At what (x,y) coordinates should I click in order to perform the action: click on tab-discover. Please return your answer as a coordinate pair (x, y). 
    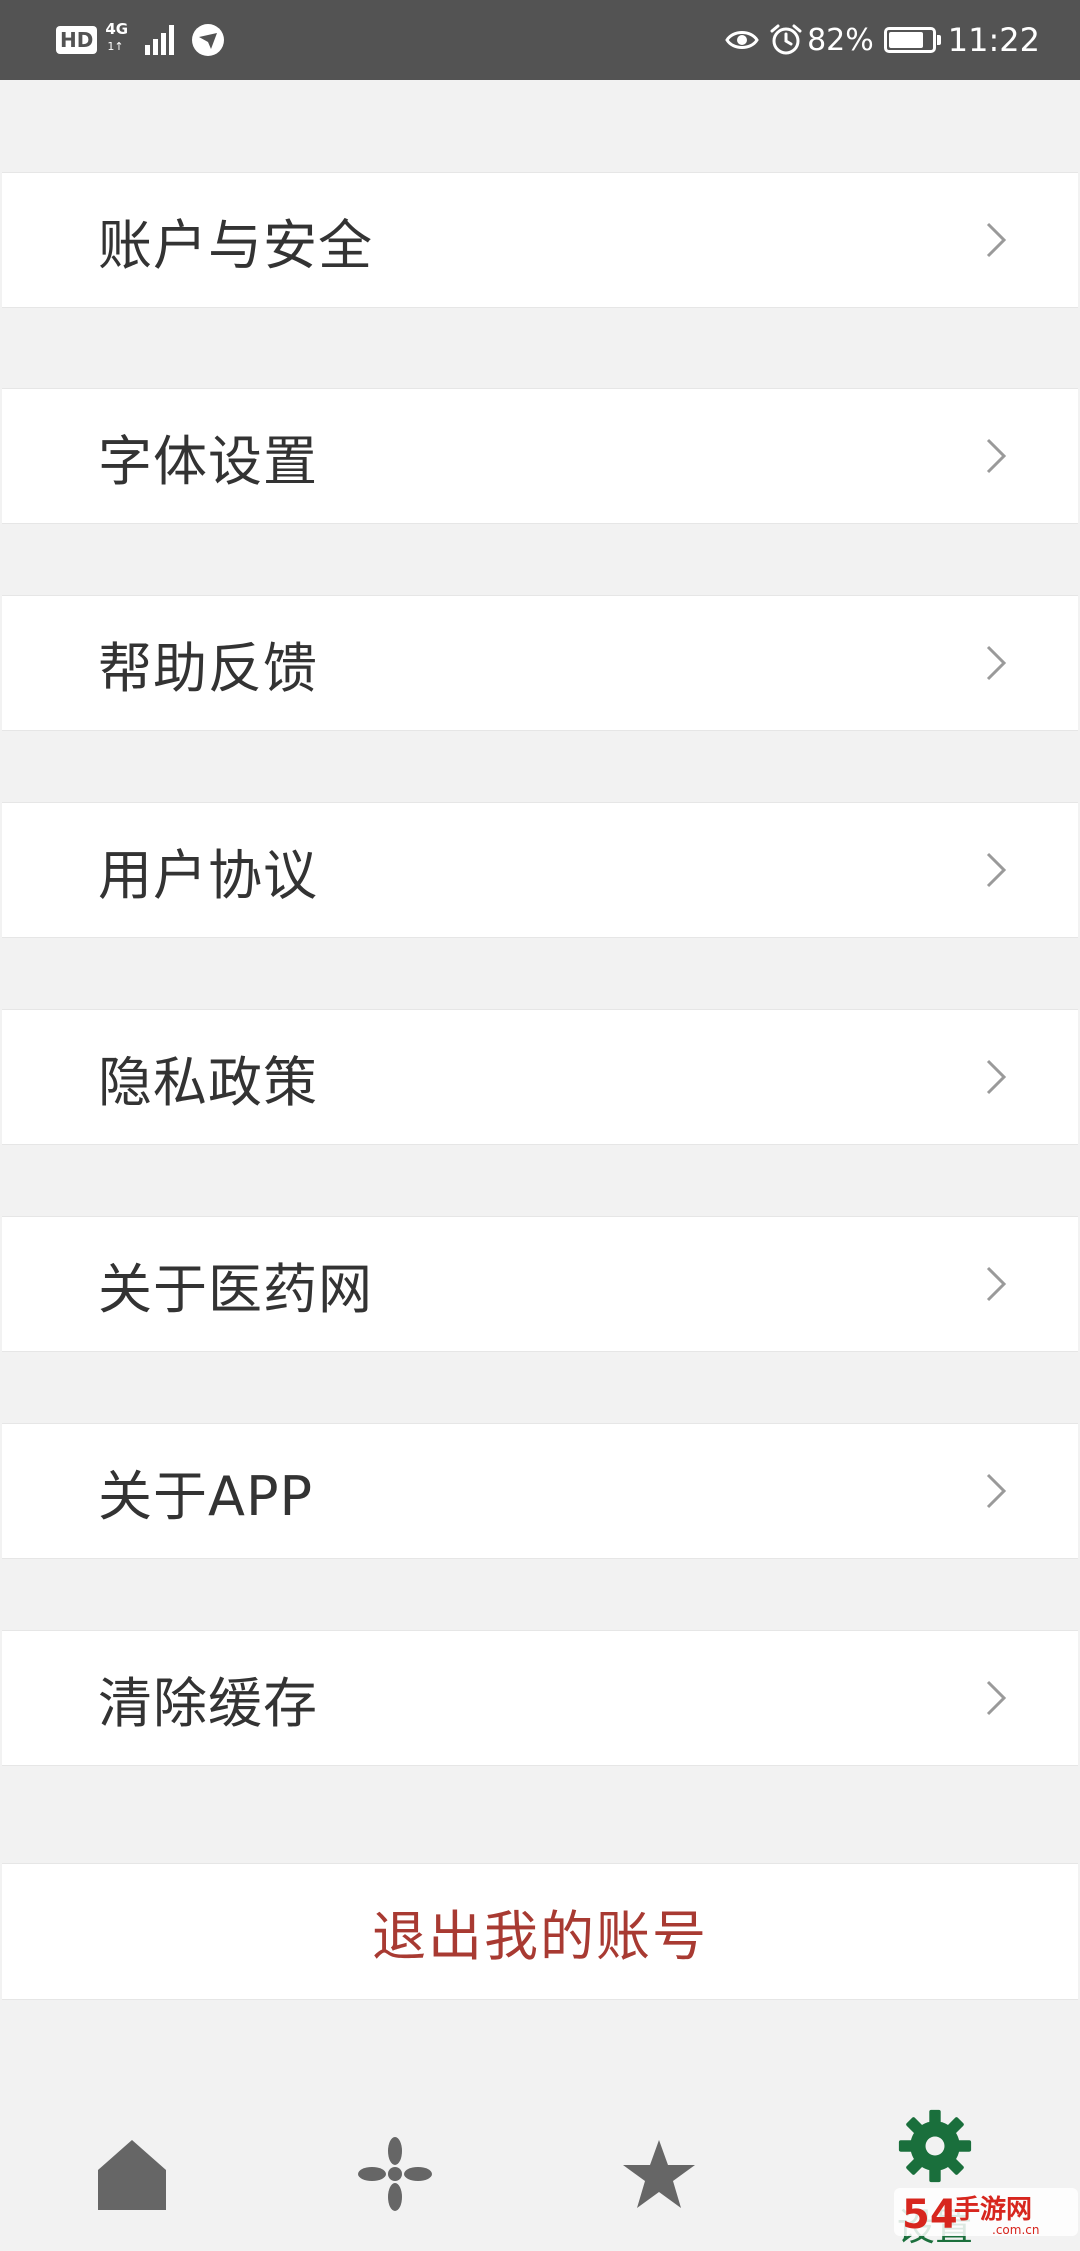
    Looking at the image, I should click on (395, 2167).